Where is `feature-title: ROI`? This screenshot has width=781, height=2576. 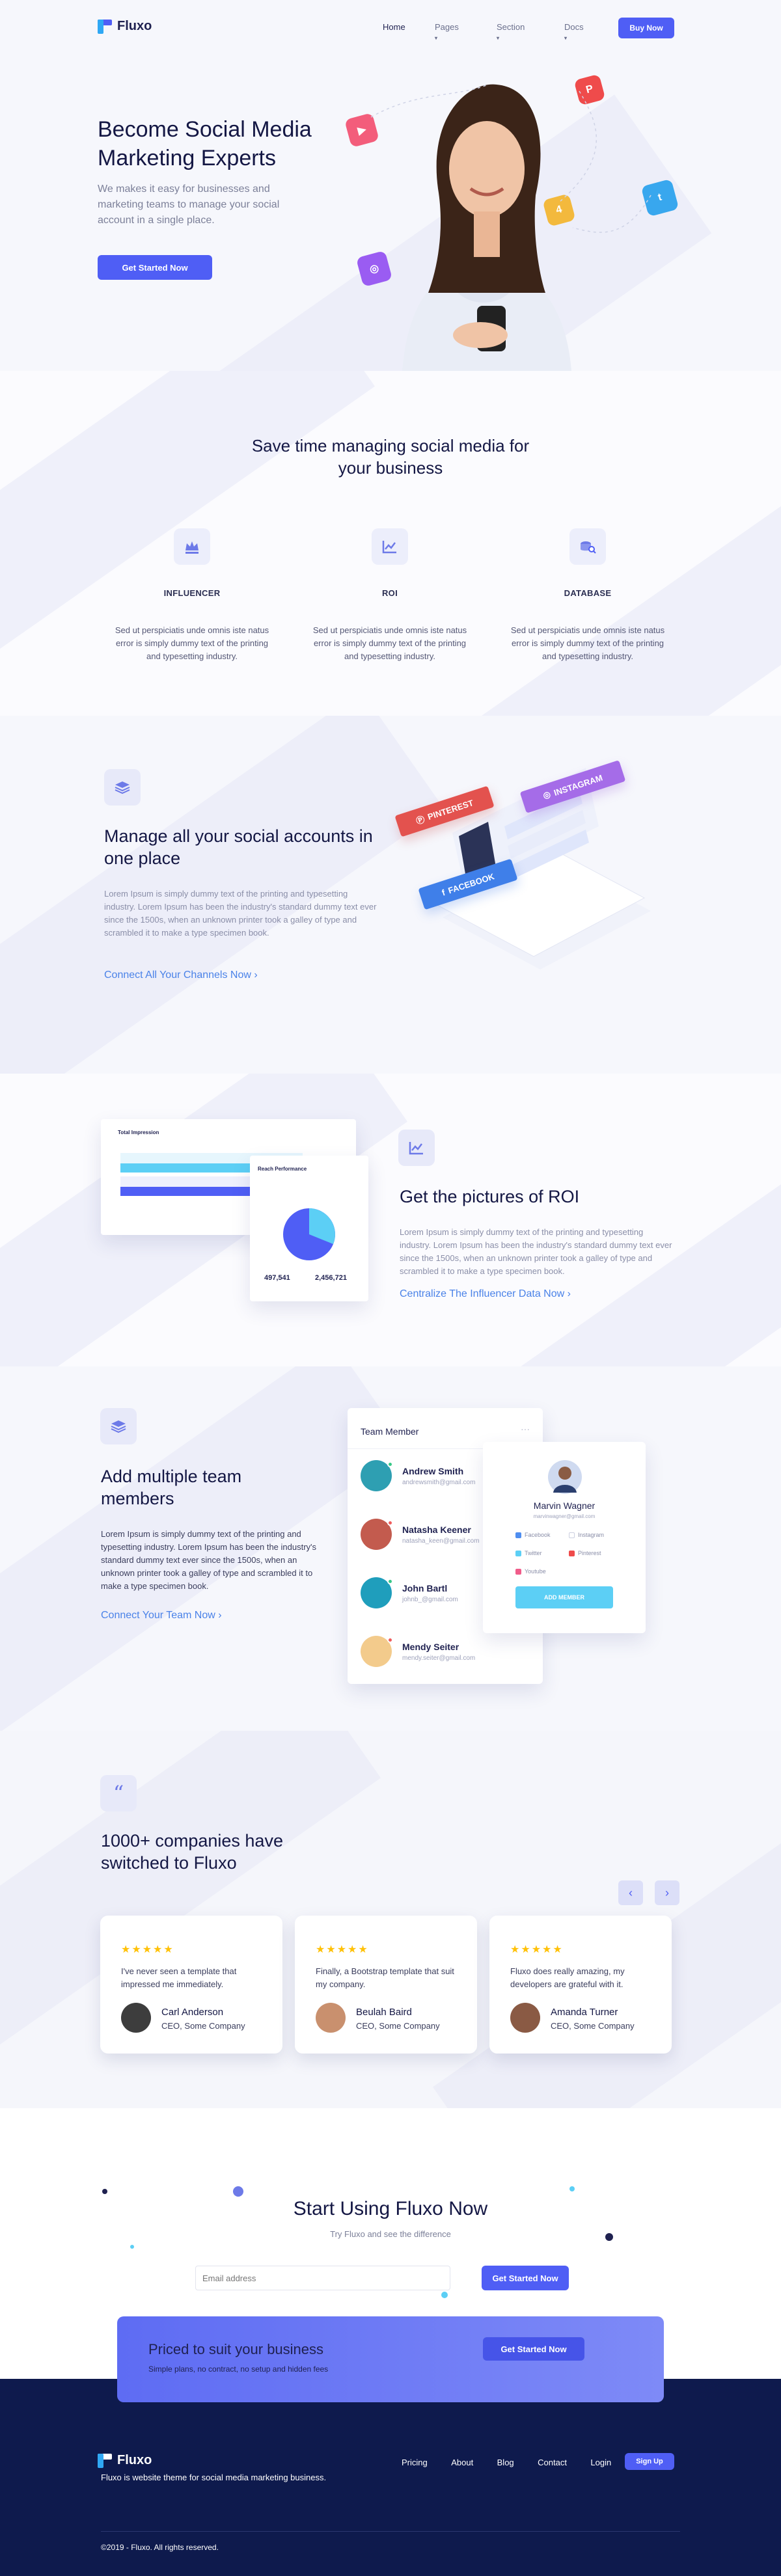 feature-title: ROI is located at coordinates (390, 593).